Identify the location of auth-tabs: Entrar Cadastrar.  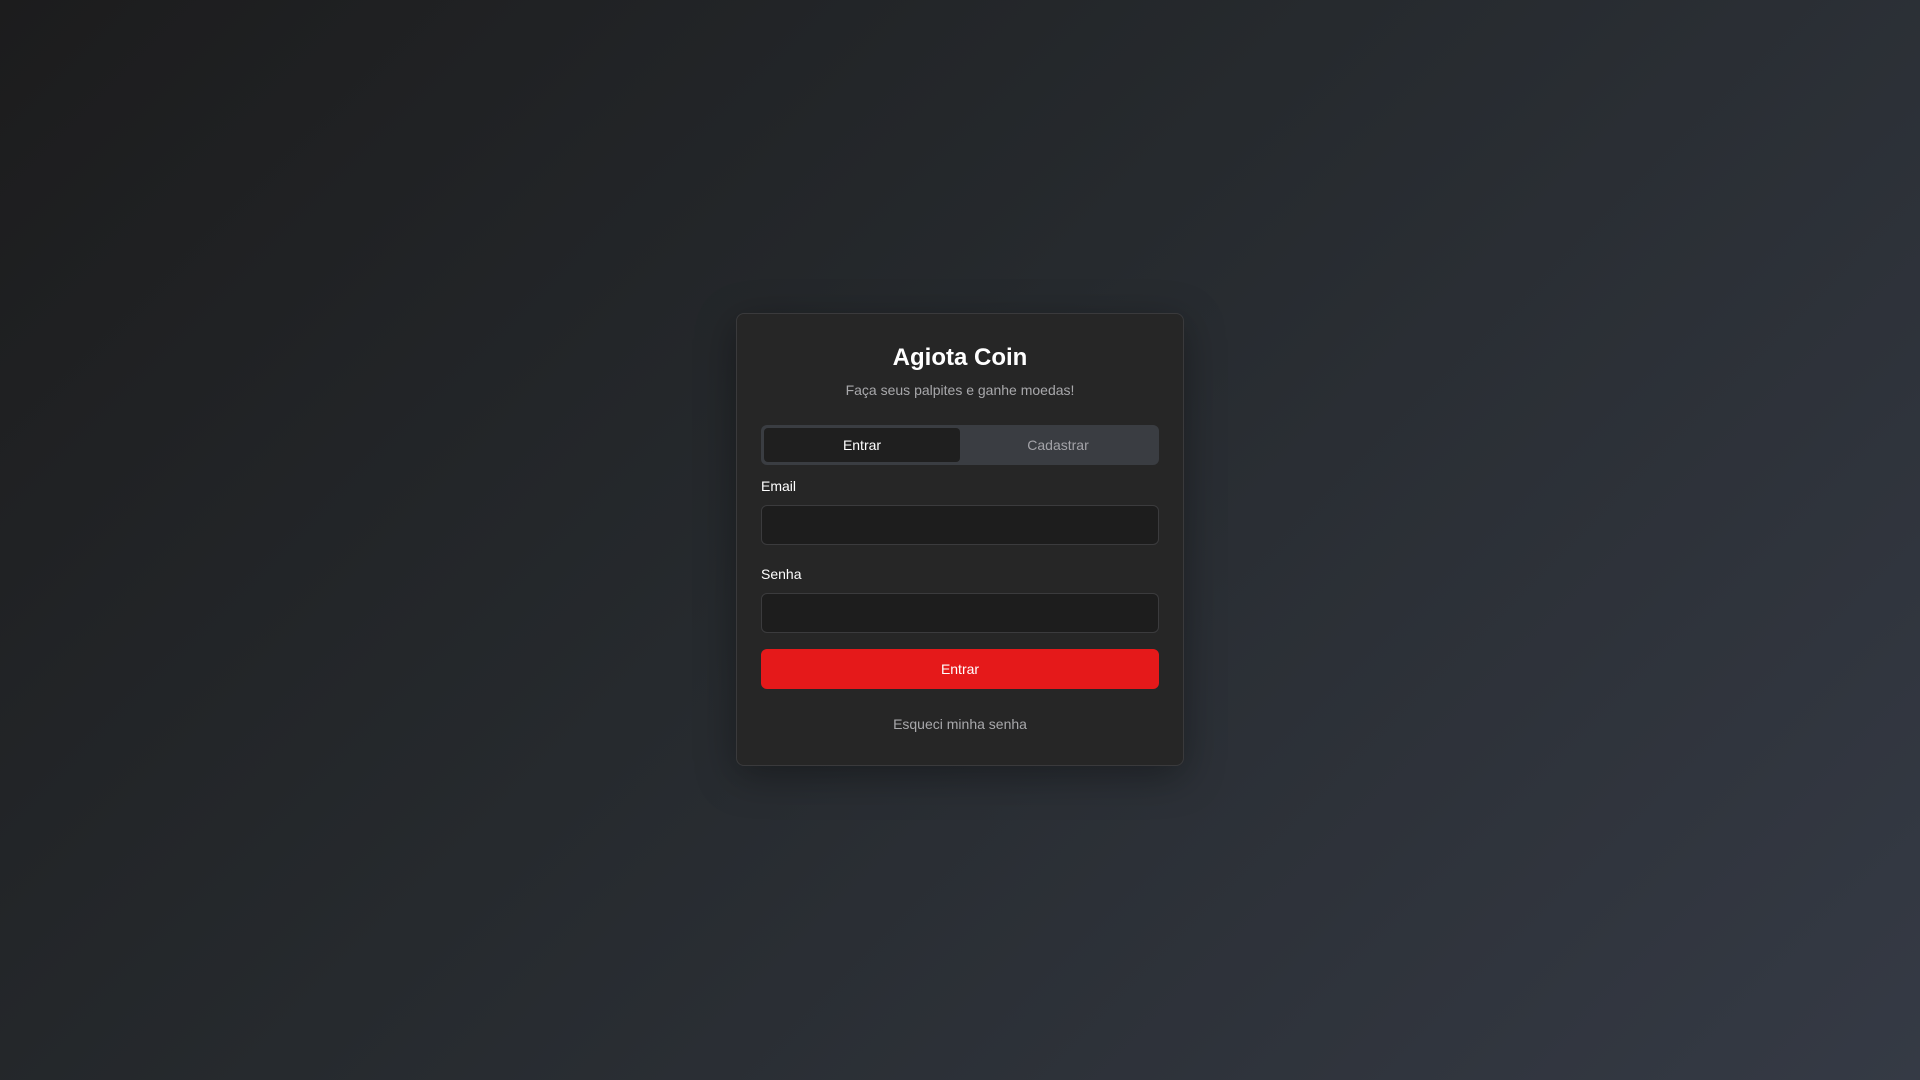
(960, 445).